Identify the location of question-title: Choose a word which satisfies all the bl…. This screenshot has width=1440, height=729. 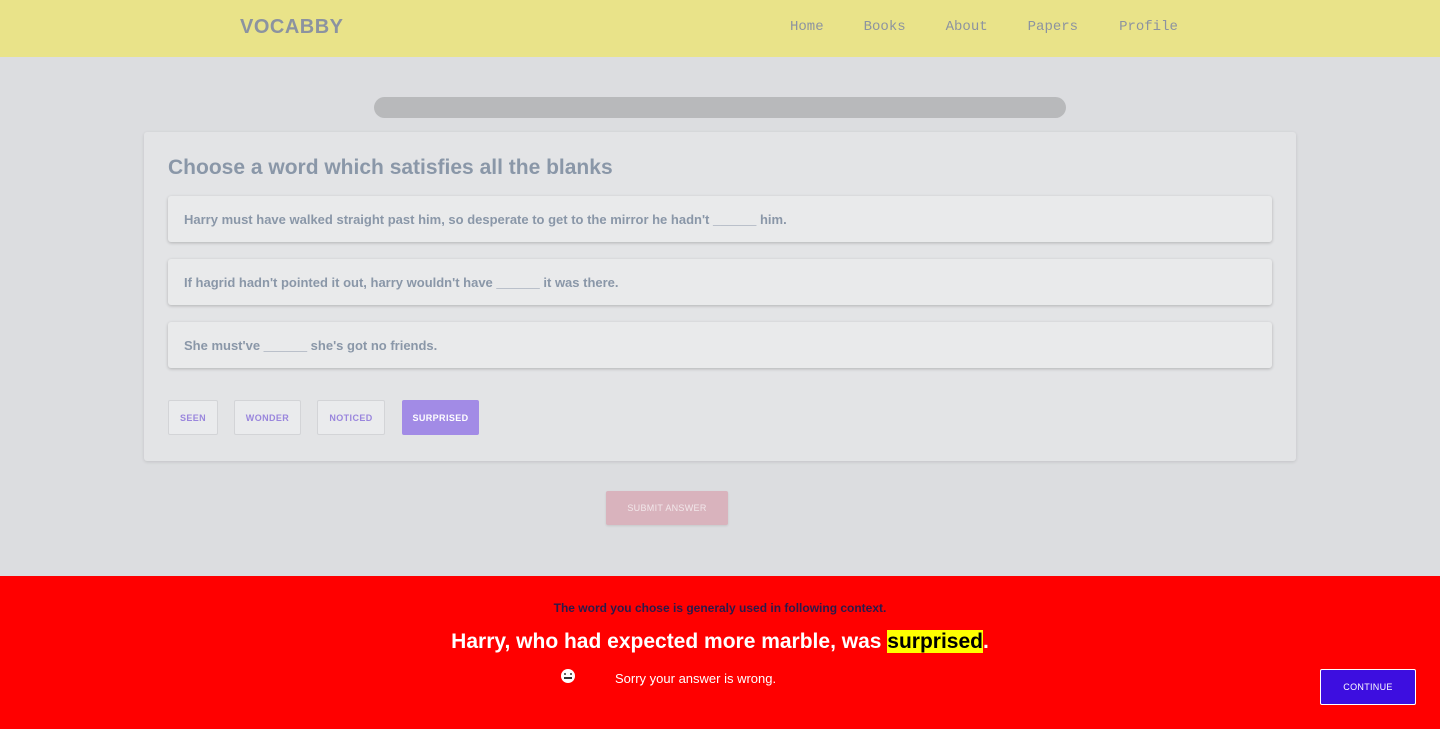
(390, 167).